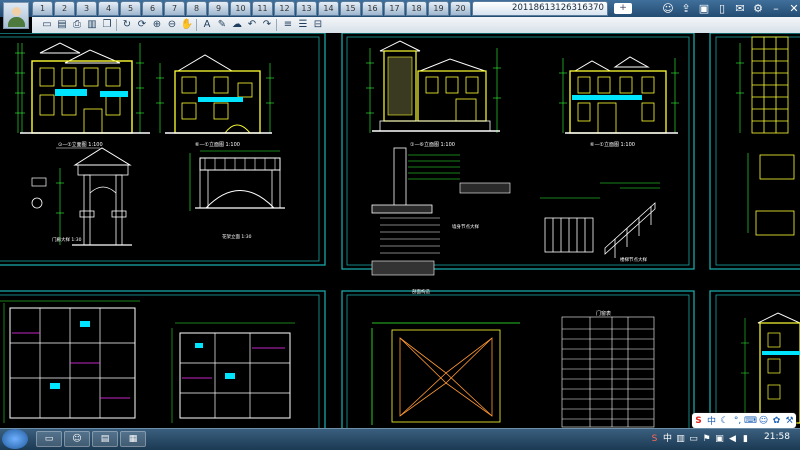 This screenshot has height=450, width=800. I want to click on battery-icon: ▮, so click(745, 439).